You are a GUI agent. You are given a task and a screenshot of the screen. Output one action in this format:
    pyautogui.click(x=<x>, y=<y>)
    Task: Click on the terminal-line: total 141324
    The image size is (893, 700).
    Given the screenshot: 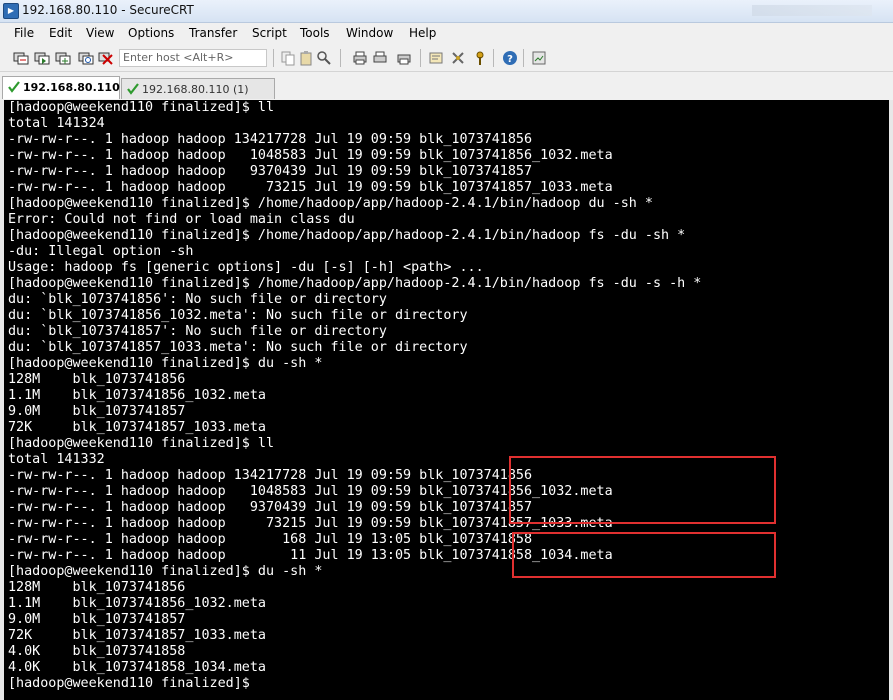 What is the action you would take?
    pyautogui.click(x=56, y=123)
    